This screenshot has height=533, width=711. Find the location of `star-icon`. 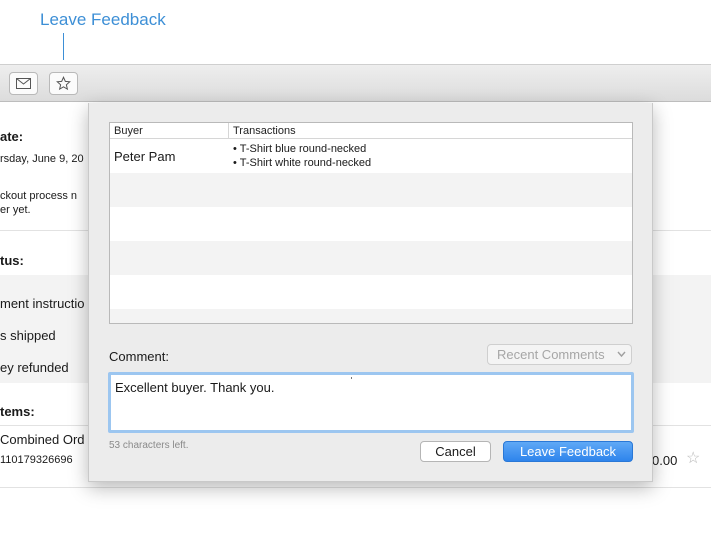

star-icon is located at coordinates (63, 83).